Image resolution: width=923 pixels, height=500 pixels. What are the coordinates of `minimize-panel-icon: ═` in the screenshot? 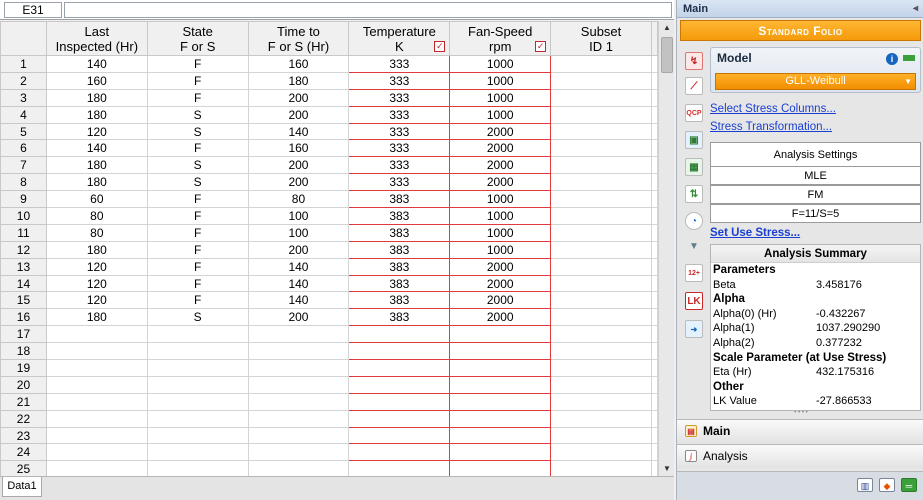 It's located at (909, 485).